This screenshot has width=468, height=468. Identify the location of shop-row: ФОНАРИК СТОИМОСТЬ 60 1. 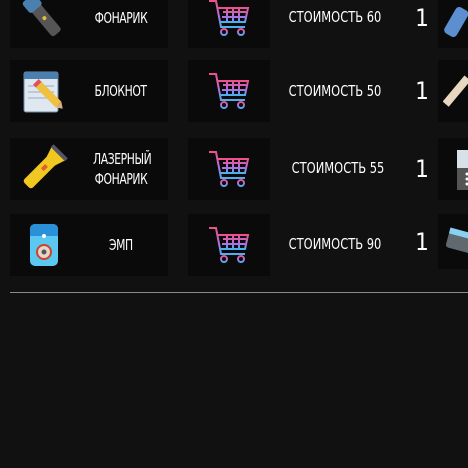
(234, 24).